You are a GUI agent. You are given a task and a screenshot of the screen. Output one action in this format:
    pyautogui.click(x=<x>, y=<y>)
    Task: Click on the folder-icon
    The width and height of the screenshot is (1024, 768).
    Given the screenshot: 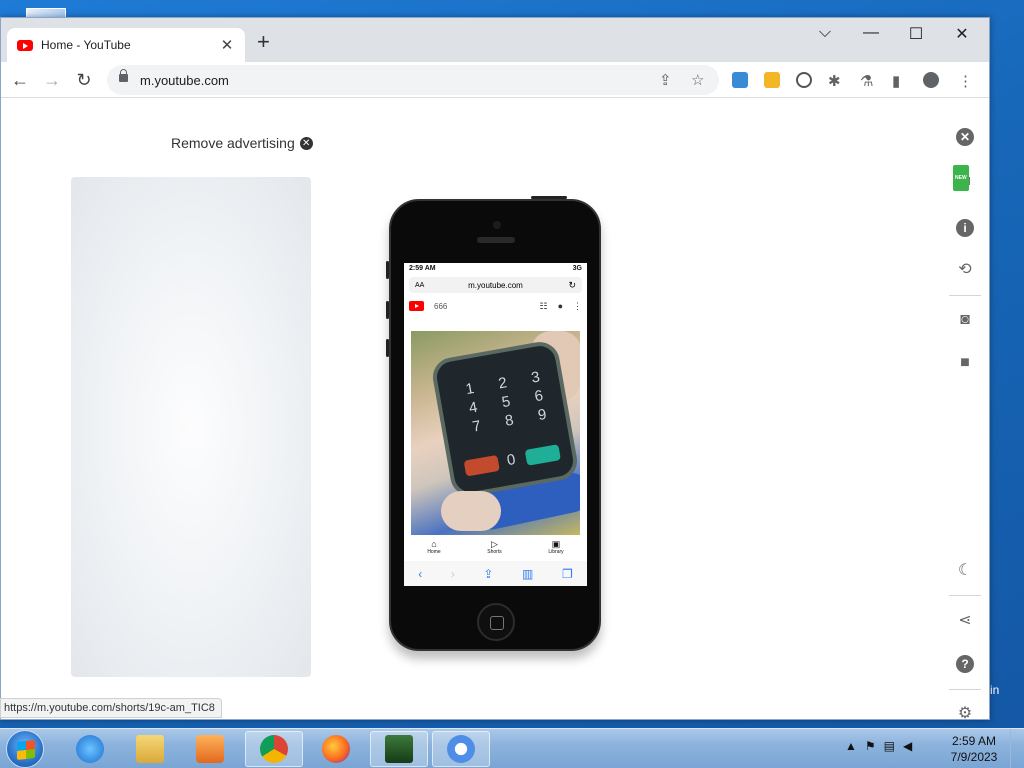 What is the action you would take?
    pyautogui.click(x=150, y=749)
    